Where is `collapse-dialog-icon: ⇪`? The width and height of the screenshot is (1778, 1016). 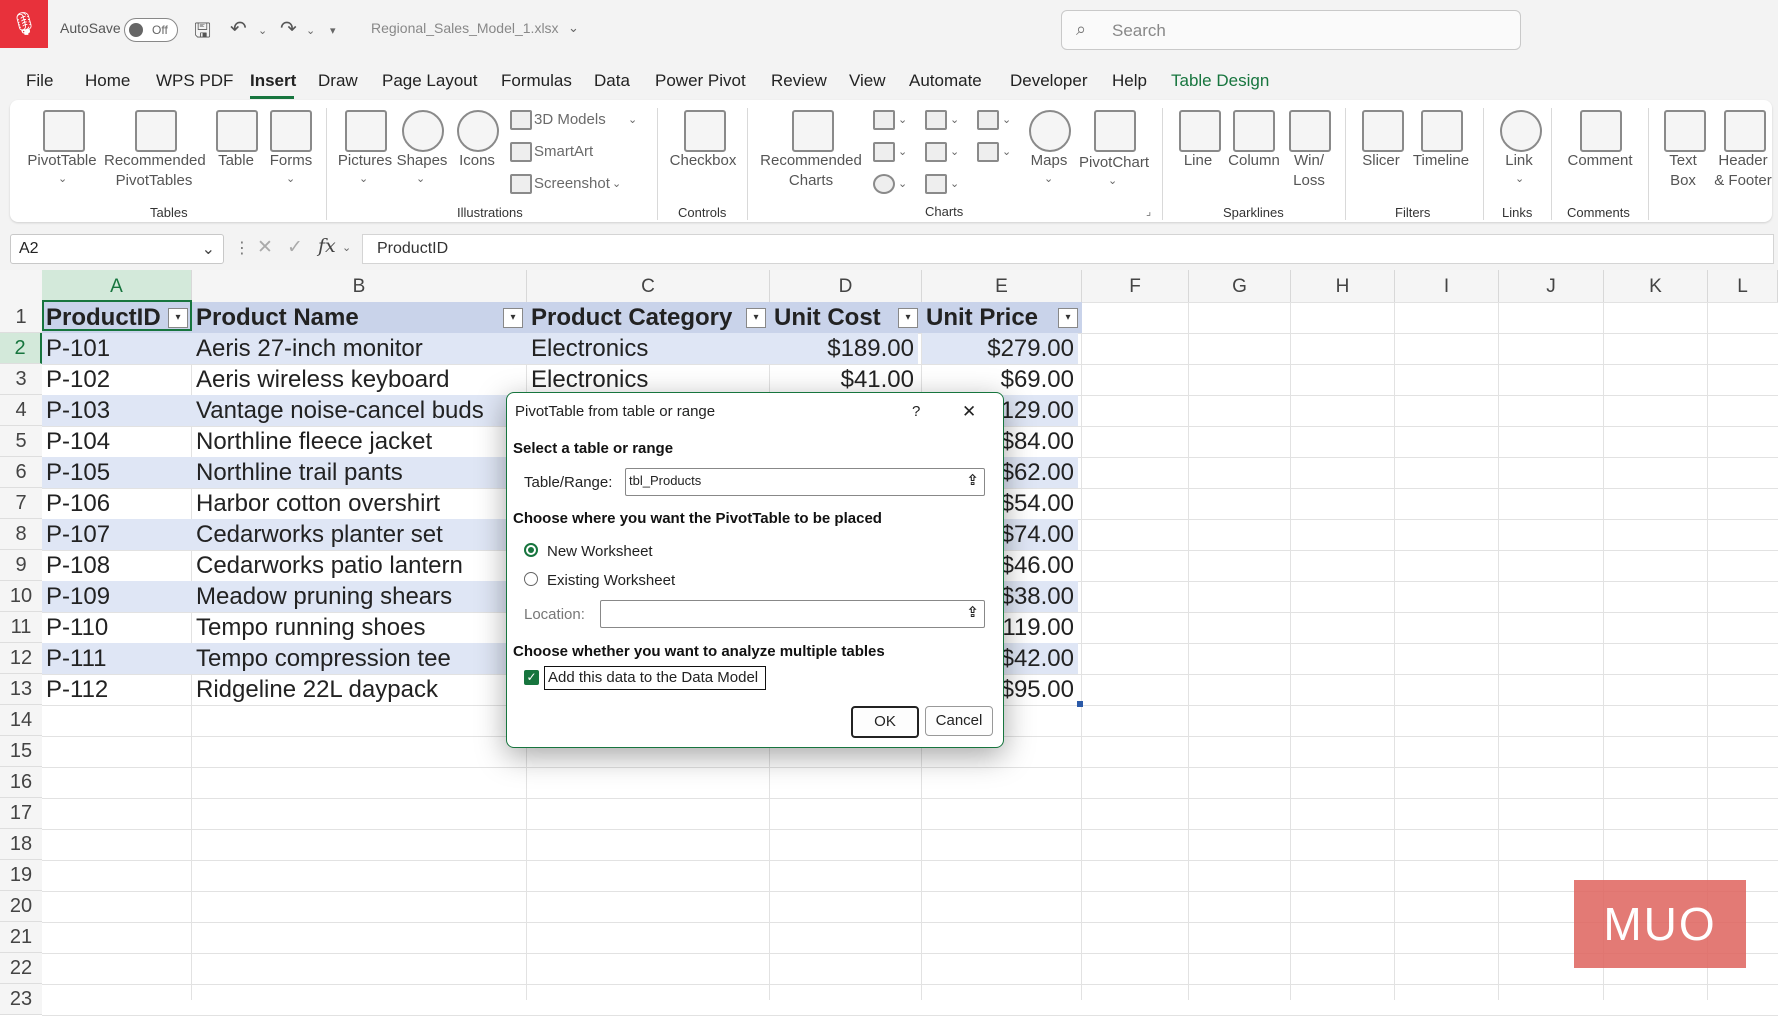 collapse-dialog-icon: ⇪ is located at coordinates (972, 480).